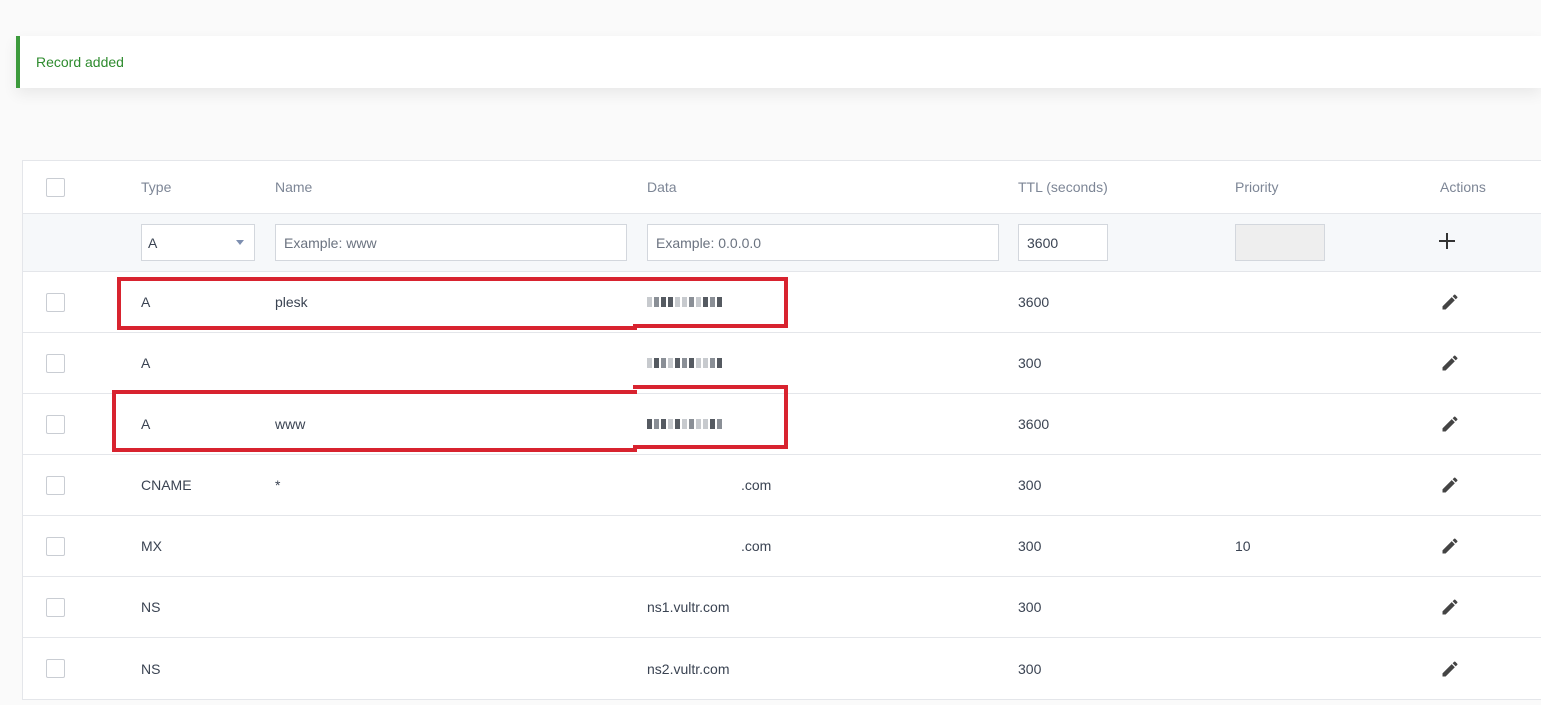 This screenshot has width=1541, height=705. I want to click on table-row: A plesk 3600, so click(782, 302).